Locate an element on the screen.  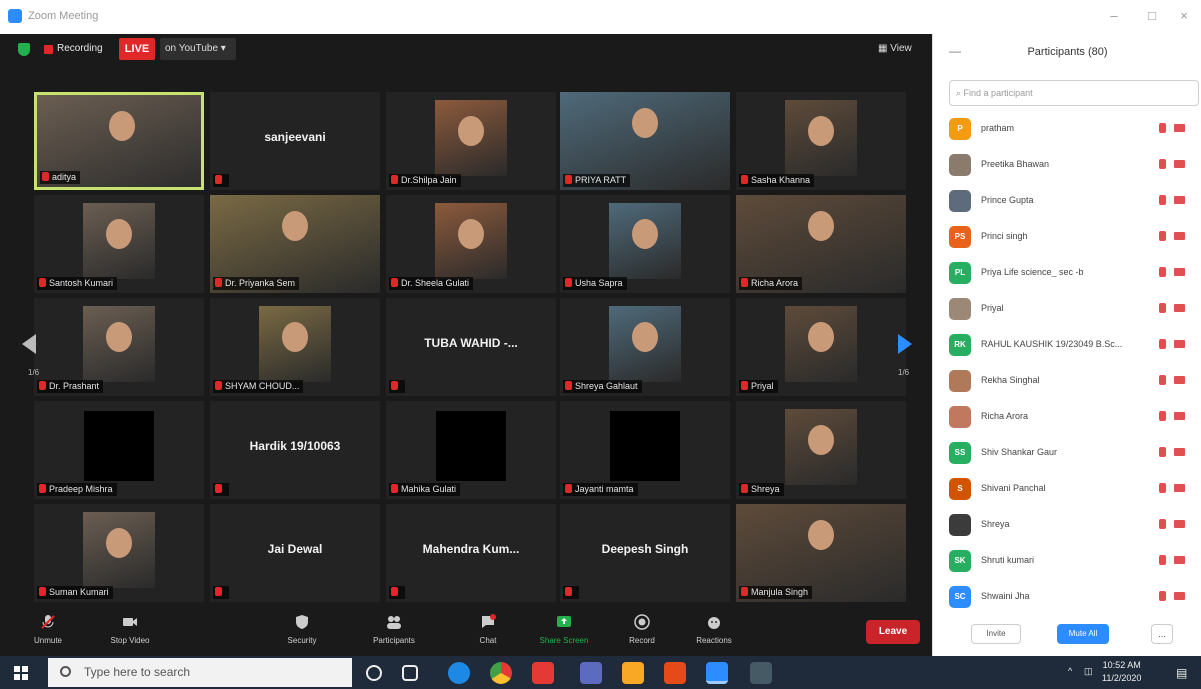
powerpoint-icon is located at coordinates (675, 673).